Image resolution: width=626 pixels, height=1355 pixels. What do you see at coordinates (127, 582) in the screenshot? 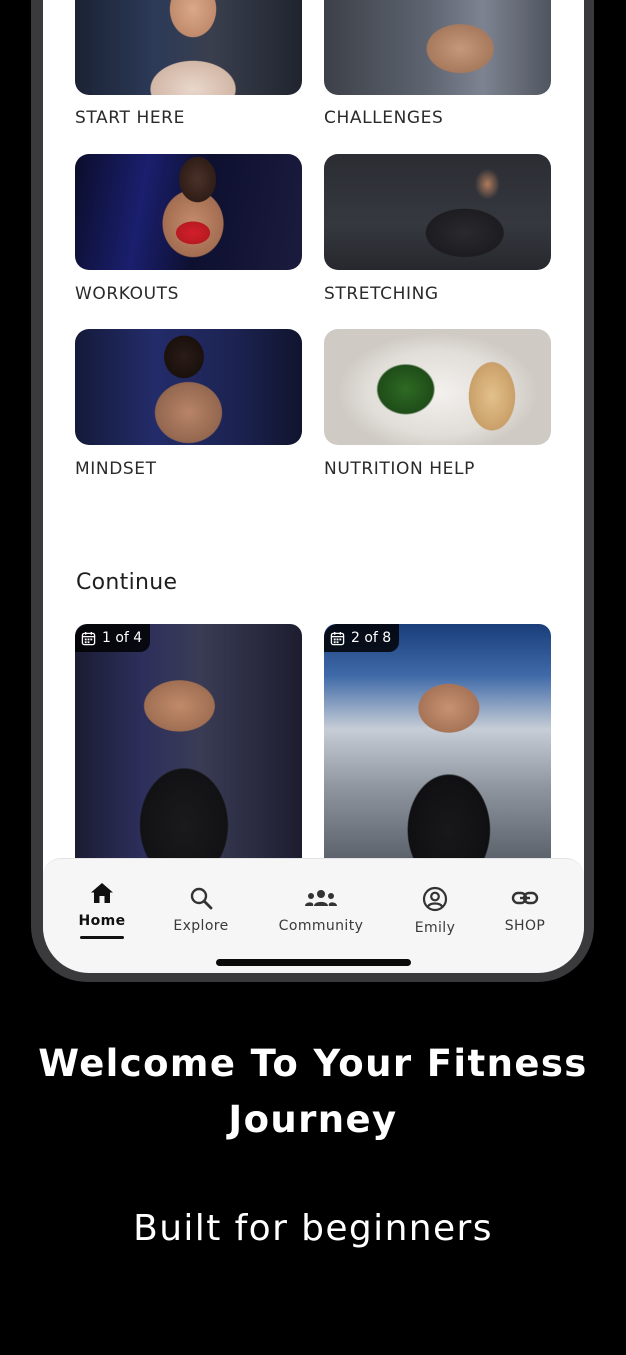
I see `continue-section-title: Continue` at bounding box center [127, 582].